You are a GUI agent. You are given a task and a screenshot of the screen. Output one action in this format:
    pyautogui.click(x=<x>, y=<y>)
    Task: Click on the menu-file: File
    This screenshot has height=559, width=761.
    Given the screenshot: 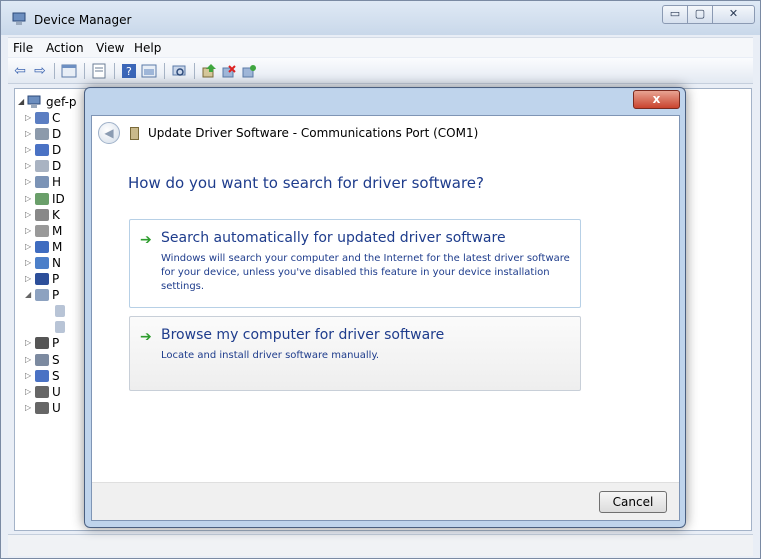 What is the action you would take?
    pyautogui.click(x=23, y=48)
    